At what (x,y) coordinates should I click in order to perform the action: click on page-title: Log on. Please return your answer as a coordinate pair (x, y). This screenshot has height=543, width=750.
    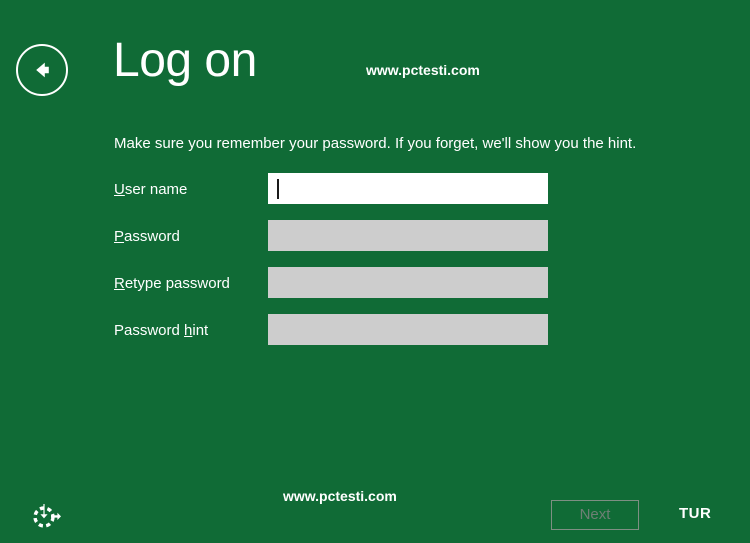
    Looking at the image, I should click on (185, 60).